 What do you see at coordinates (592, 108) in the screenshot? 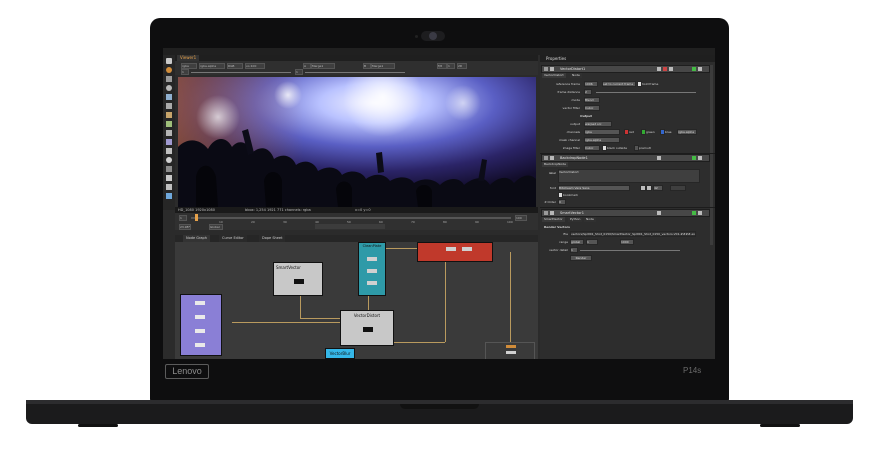
I see `vector-filter-select: Cubic` at bounding box center [592, 108].